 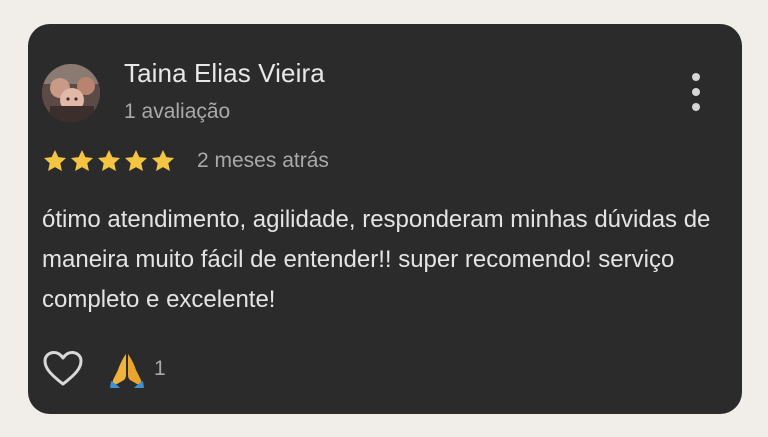 I want to click on star-rating, so click(x=109, y=161).